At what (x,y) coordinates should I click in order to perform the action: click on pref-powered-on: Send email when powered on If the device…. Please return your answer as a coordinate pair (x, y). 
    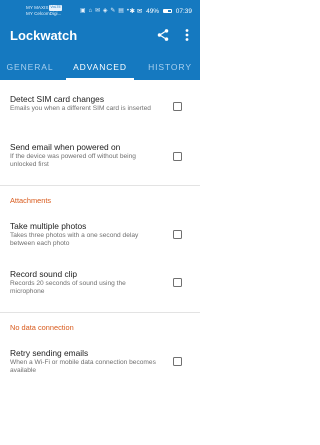
    Looking at the image, I should click on (100, 157).